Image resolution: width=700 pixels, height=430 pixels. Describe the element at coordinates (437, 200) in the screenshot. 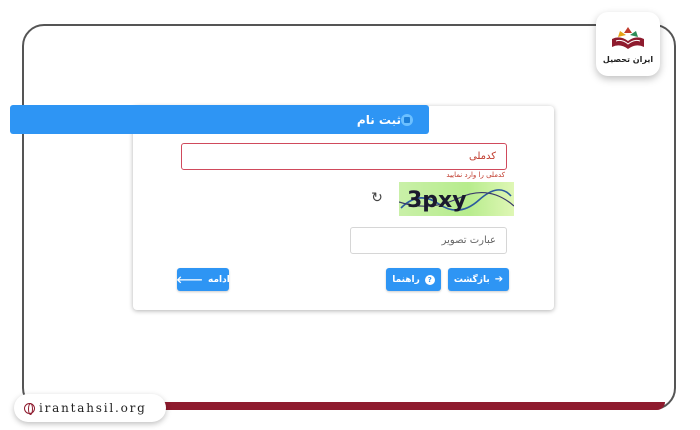

I see `captcha-text: 3pxy` at that location.